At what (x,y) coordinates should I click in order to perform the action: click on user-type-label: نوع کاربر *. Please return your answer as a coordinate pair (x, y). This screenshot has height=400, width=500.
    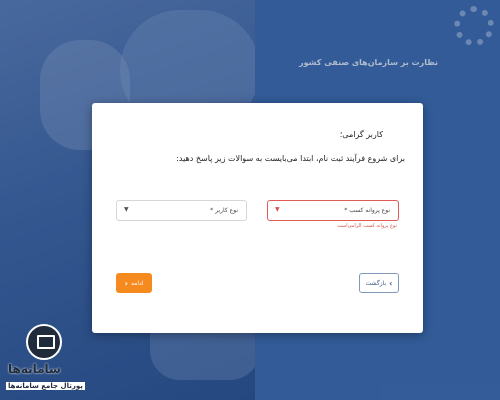
    Looking at the image, I should click on (224, 210).